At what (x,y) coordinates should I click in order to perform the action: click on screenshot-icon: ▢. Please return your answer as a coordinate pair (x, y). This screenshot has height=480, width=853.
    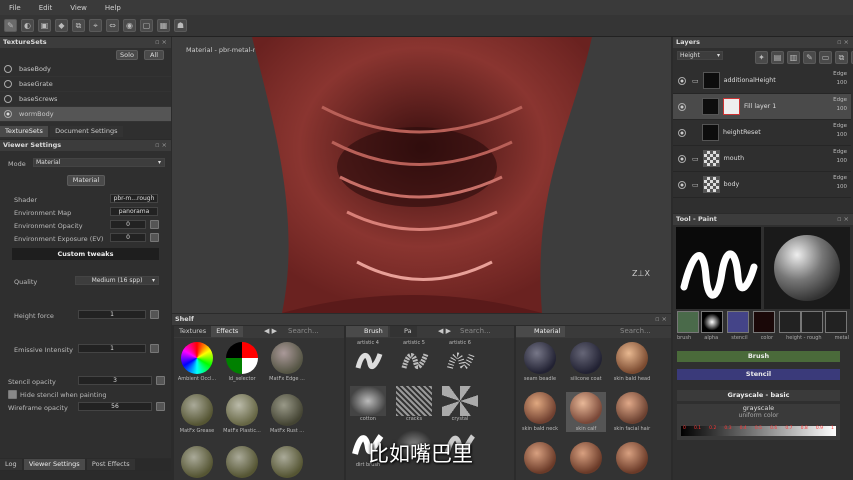
    Looking at the image, I should click on (146, 25).